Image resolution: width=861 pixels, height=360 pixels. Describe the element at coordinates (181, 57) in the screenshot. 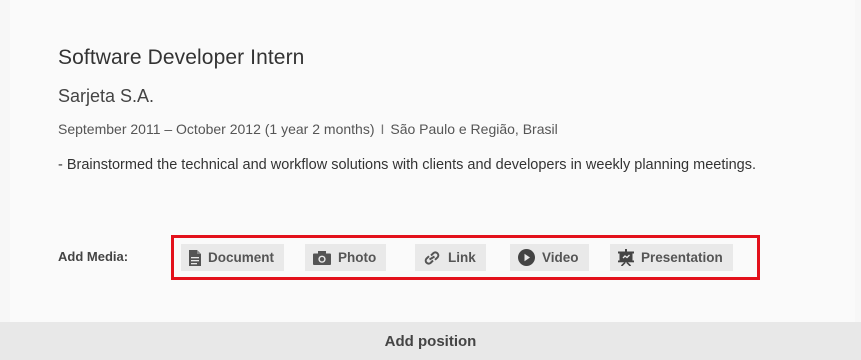

I see `position-title: Software Developer Intern` at that location.